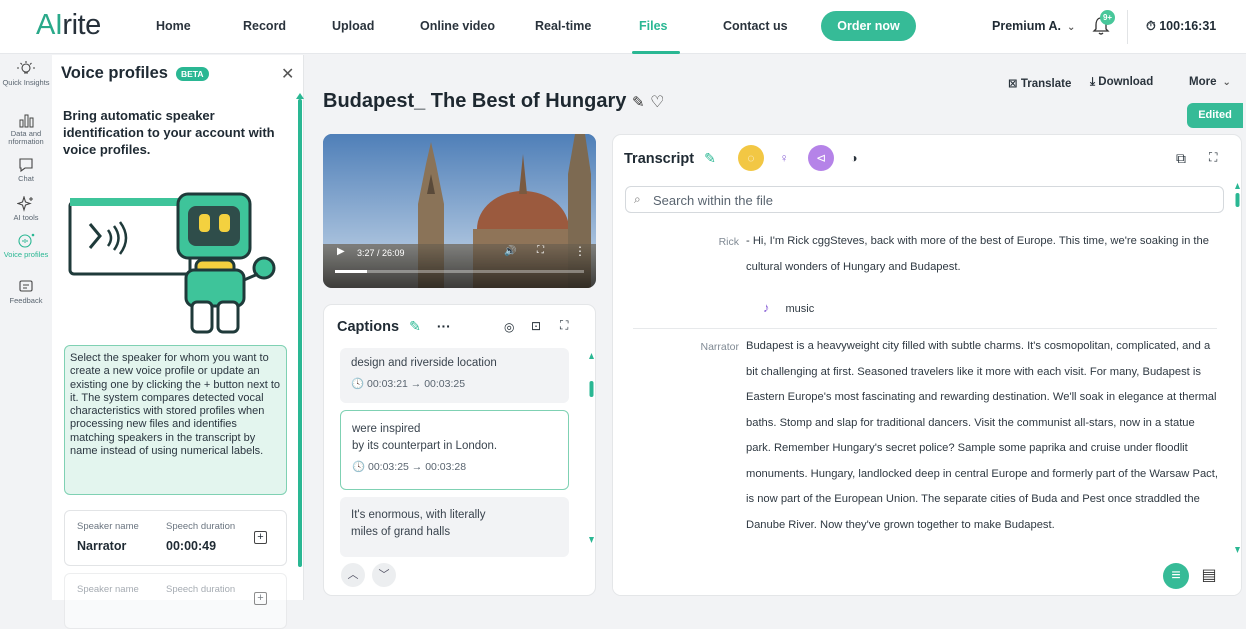 This screenshot has width=1246, height=629. What do you see at coordinates (1237, 368) in the screenshot?
I see `transcript-scrollbar` at bounding box center [1237, 368].